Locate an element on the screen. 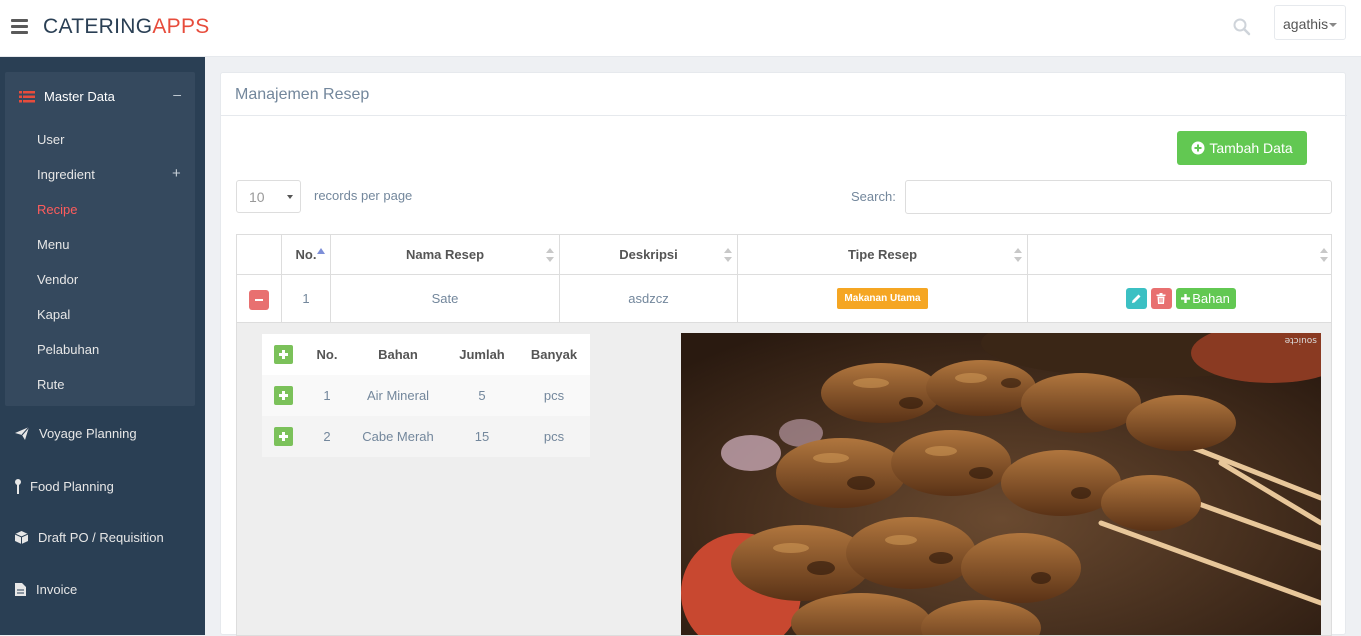  table-row: 1 Sate asdzcz Makanan Utama Bahan is located at coordinates (784, 299).